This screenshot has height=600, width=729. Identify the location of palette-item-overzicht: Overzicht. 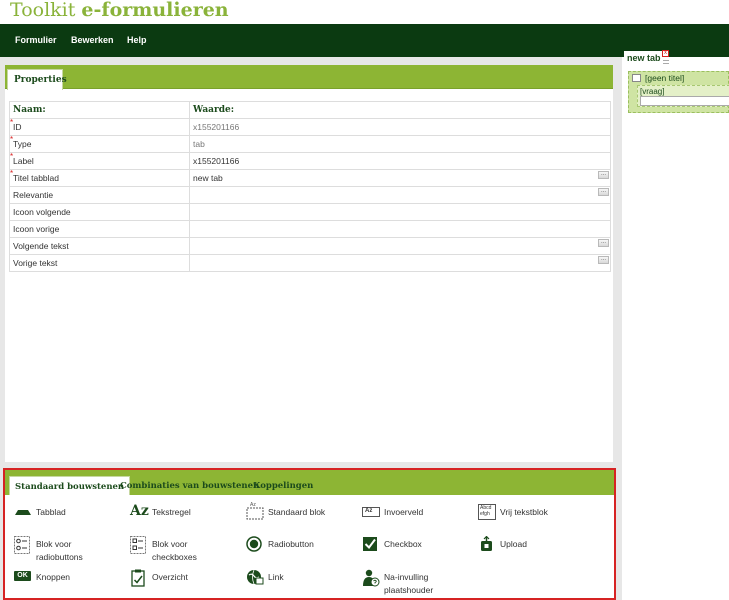
(182, 582).